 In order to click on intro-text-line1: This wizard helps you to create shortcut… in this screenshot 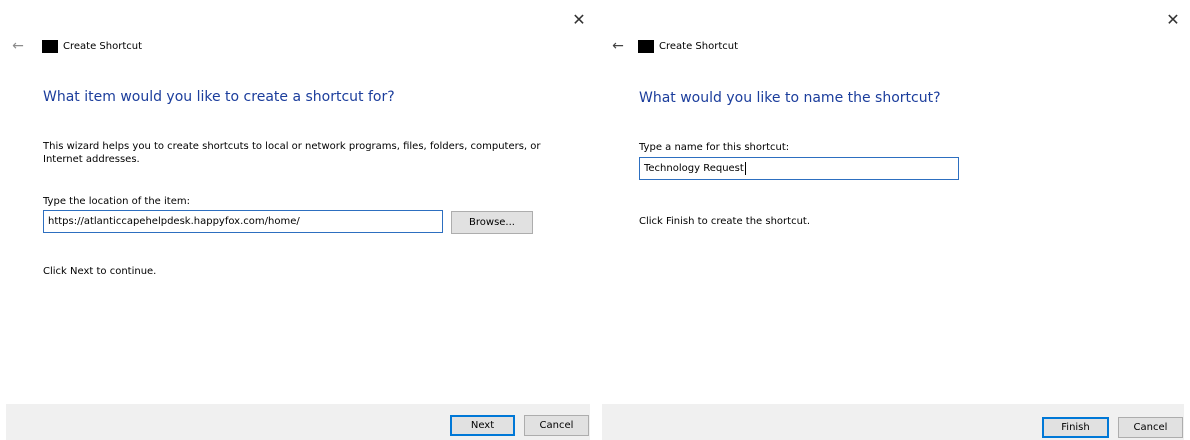, I will do `click(292, 146)`.